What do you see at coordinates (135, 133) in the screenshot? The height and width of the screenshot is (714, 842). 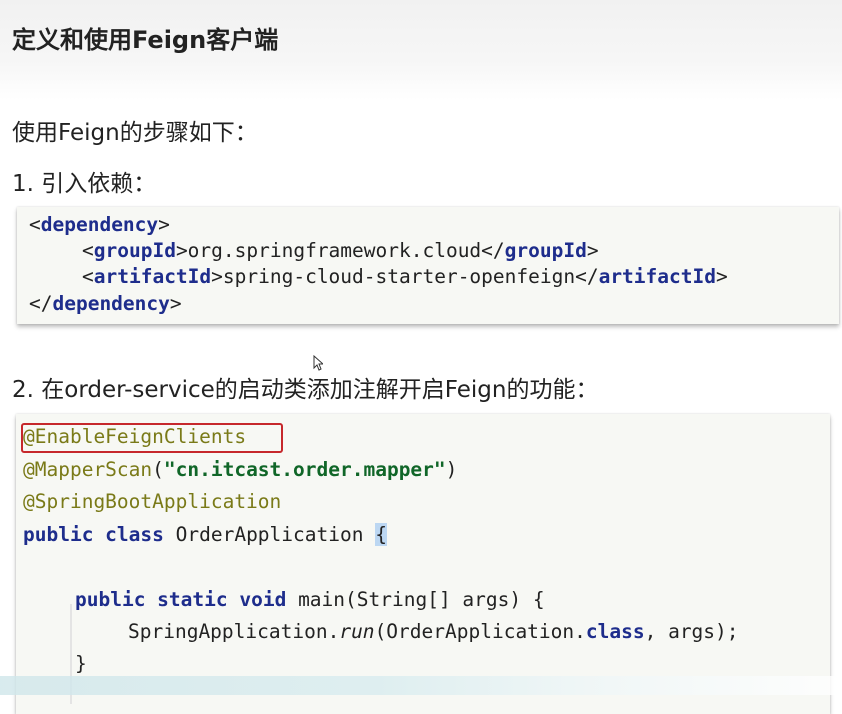 I see `intro-text: 使用Feign的步骤如下：` at bounding box center [135, 133].